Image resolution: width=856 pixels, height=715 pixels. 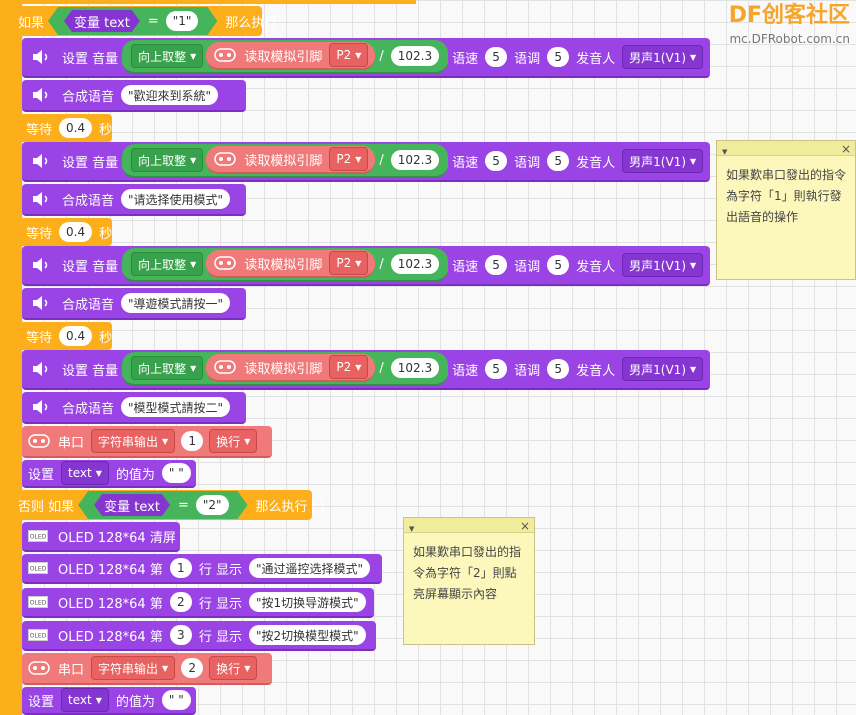 What do you see at coordinates (170, 95) in the screenshot?
I see `speech-text-input: "歡迎來到系統"` at bounding box center [170, 95].